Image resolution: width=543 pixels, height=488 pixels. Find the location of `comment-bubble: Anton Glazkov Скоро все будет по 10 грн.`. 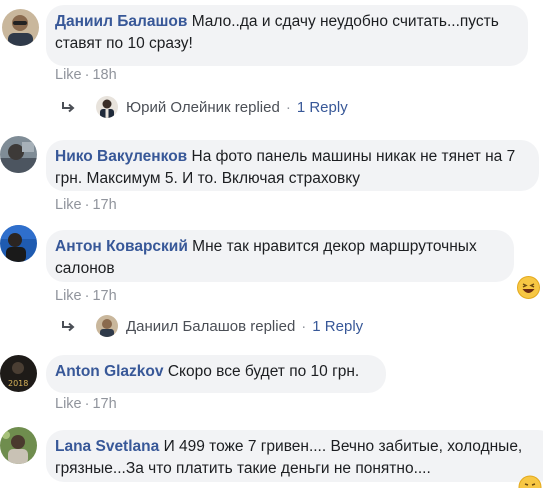

comment-bubble: Anton Glazkov Скоро все будет по 10 грн. is located at coordinates (216, 374).